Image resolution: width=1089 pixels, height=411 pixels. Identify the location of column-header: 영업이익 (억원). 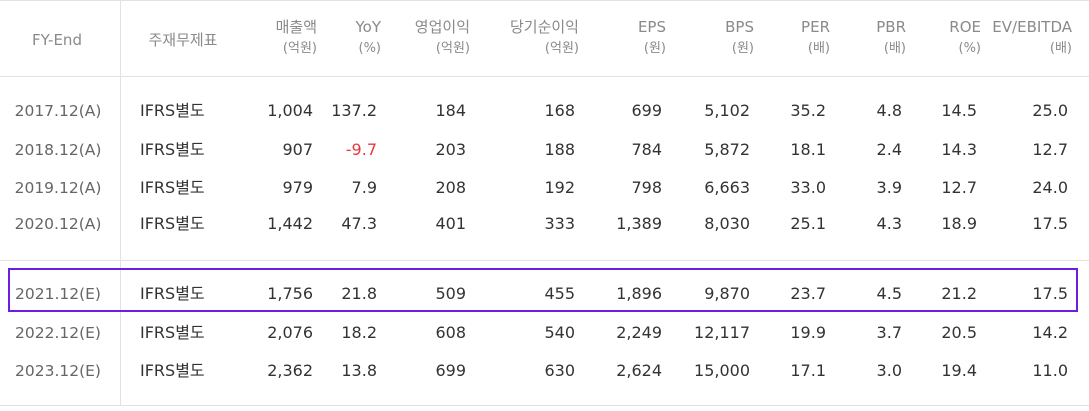
(415, 38).